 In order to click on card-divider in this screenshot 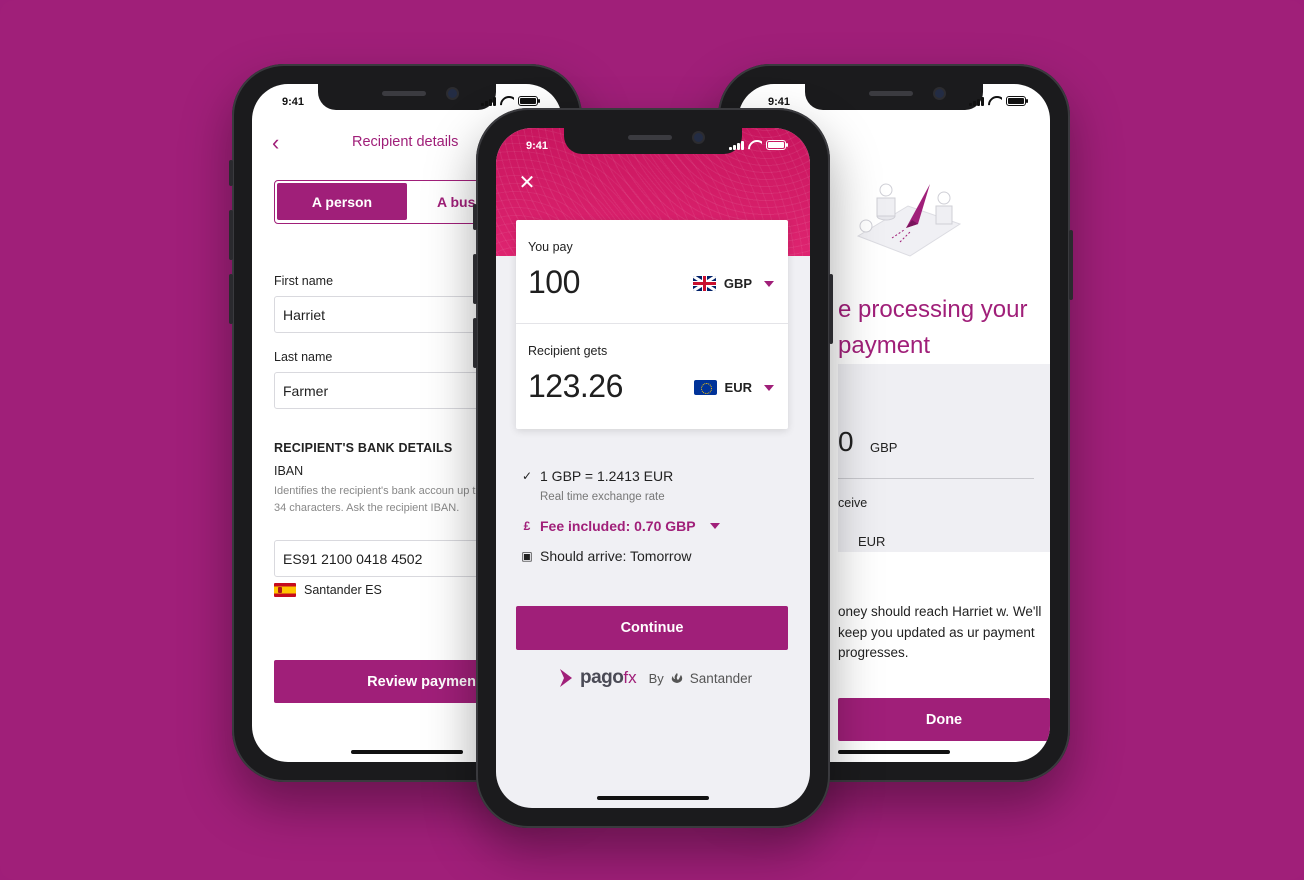, I will do `click(652, 323)`.